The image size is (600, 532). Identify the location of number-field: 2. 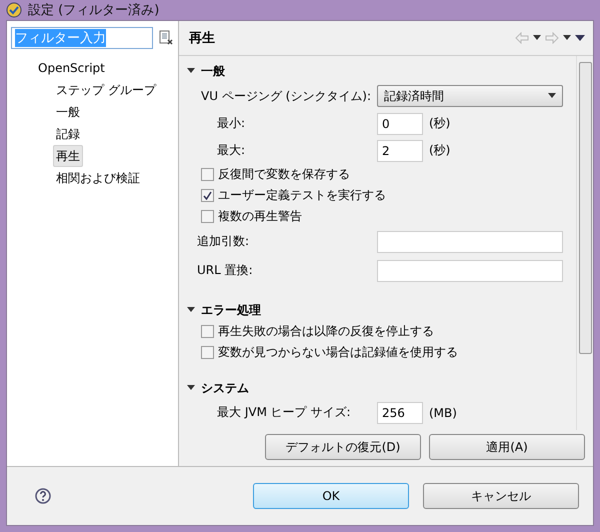
(400, 151).